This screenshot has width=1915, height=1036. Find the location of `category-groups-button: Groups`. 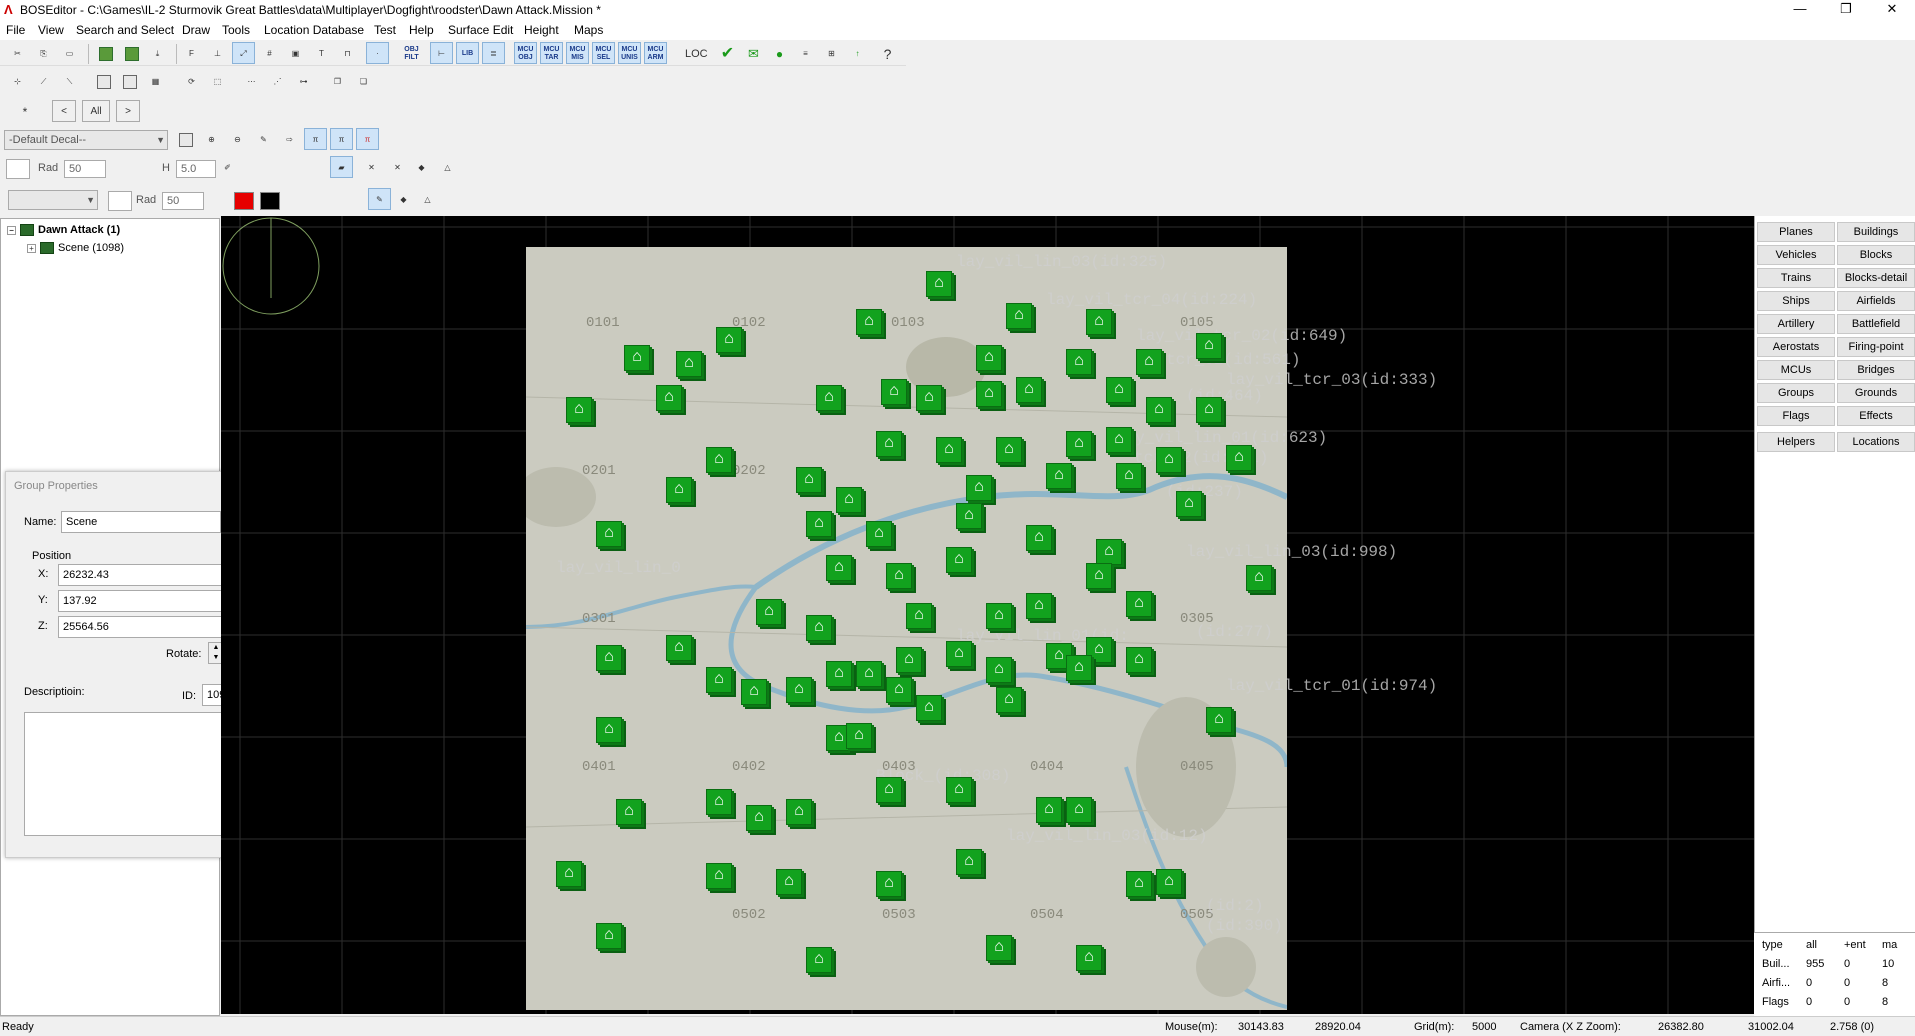

category-groups-button: Groups is located at coordinates (1796, 393).